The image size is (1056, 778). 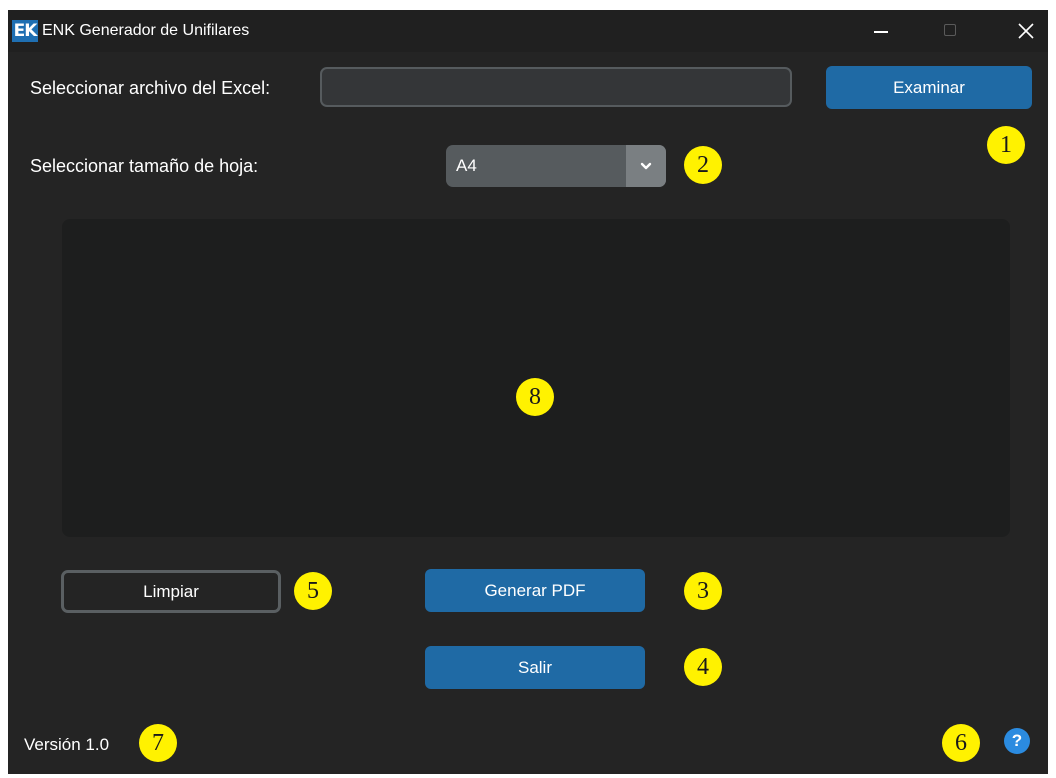 I want to click on close-button, so click(x=1022, y=31).